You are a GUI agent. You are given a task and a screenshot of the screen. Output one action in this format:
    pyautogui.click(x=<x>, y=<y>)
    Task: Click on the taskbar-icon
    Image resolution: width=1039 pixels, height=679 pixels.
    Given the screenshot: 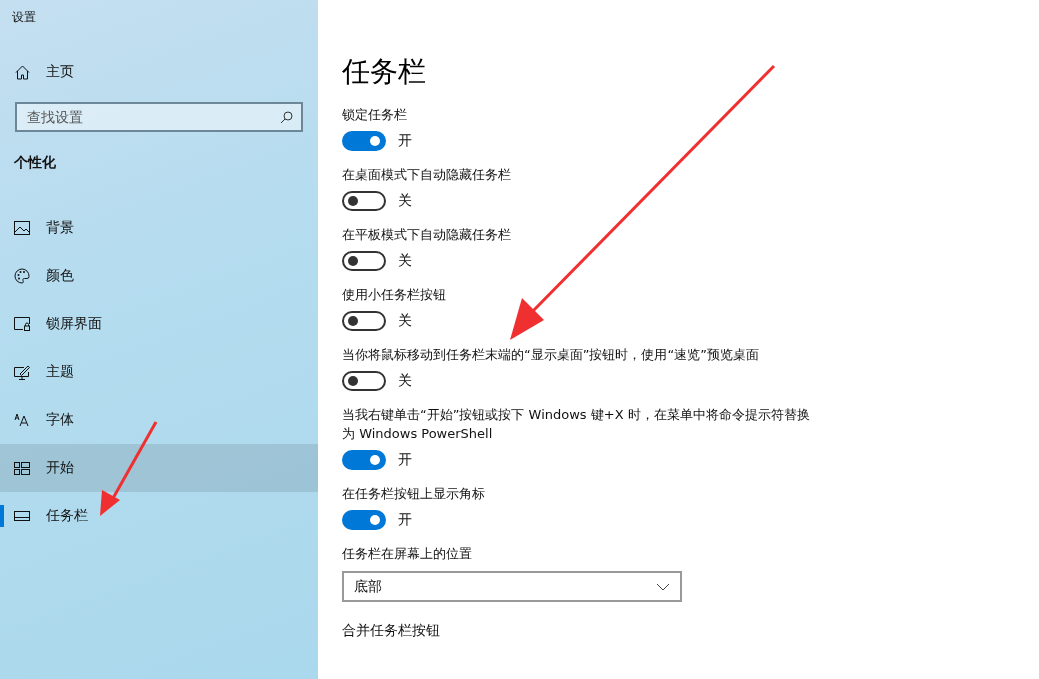 What is the action you would take?
    pyautogui.click(x=22, y=516)
    